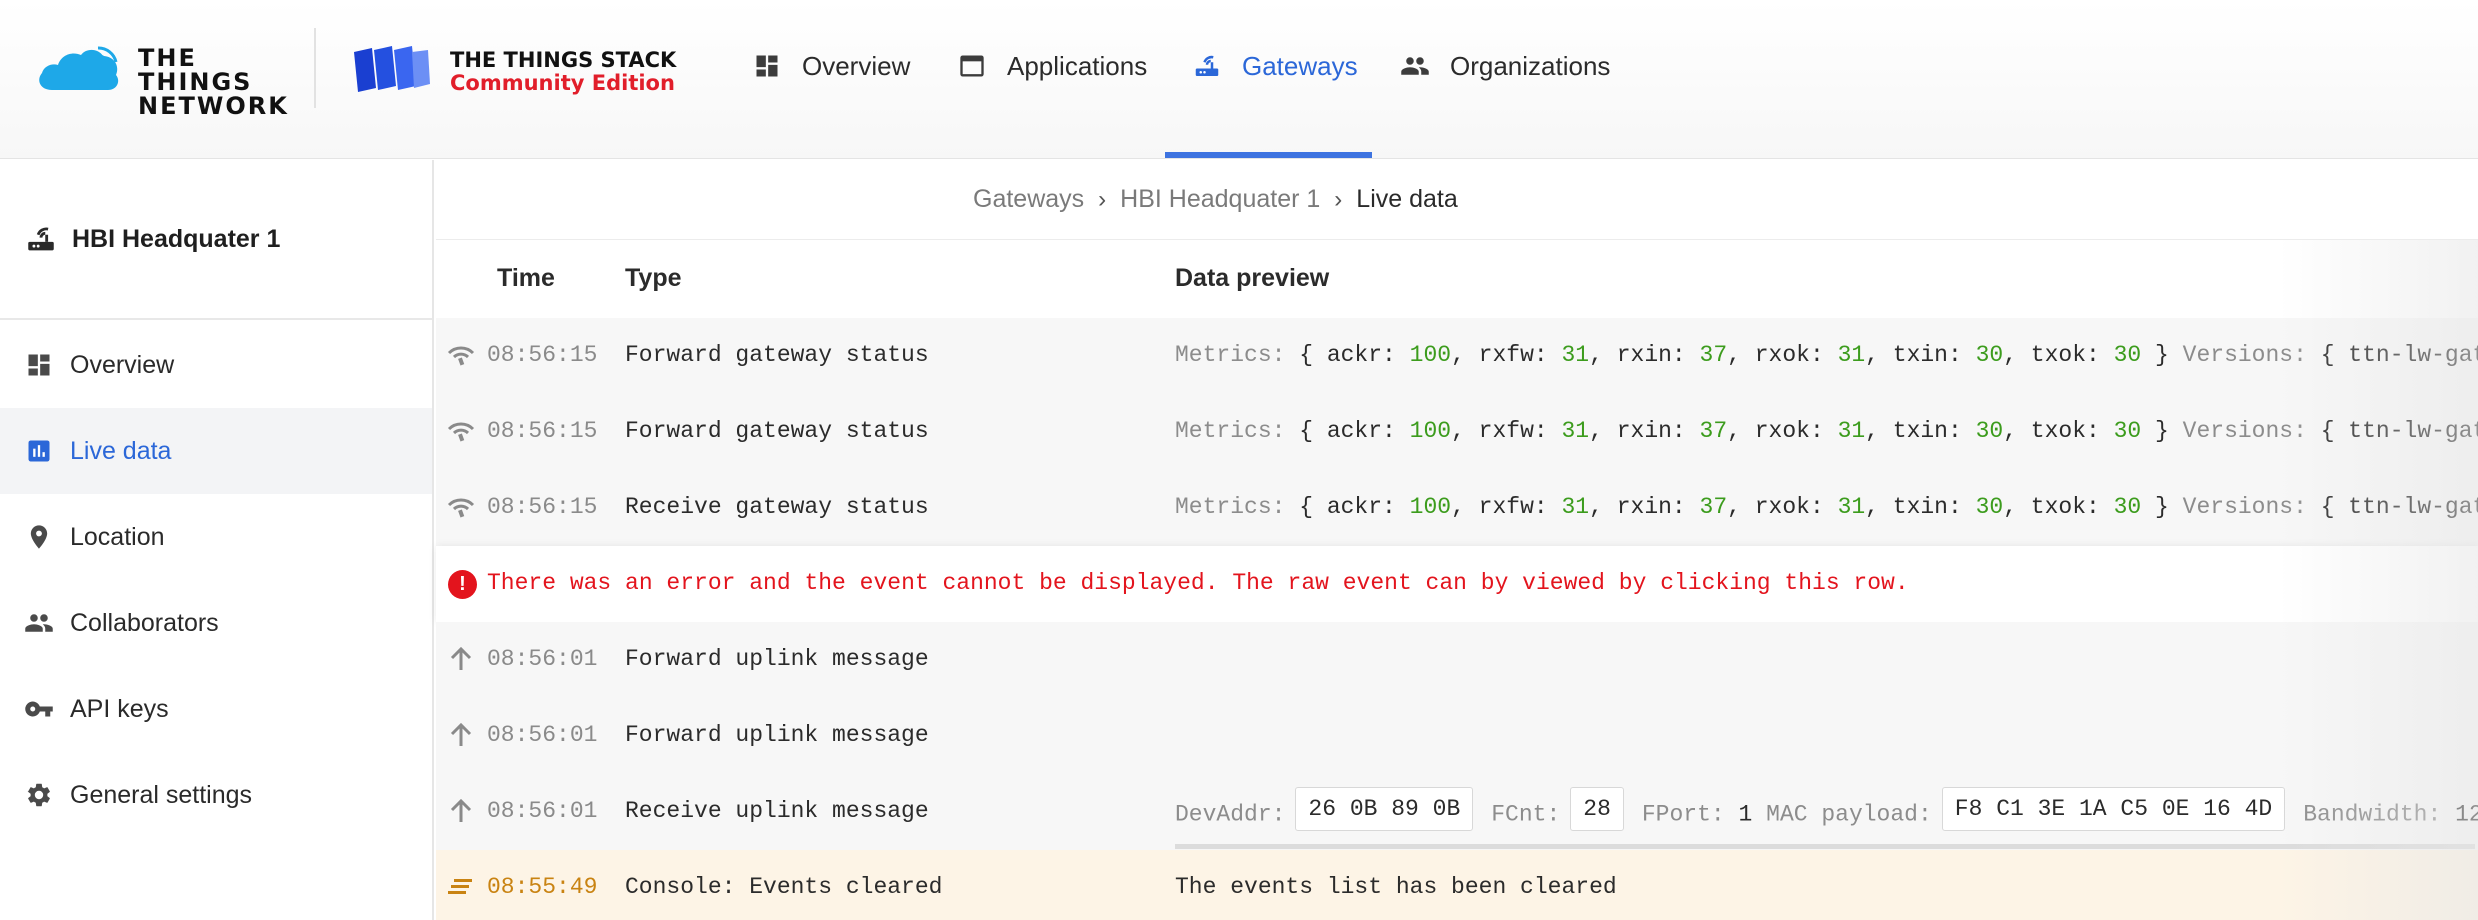 The width and height of the screenshot is (2478, 920). Describe the element at coordinates (777, 507) in the screenshot. I see `event-type: Receive gateway status` at that location.